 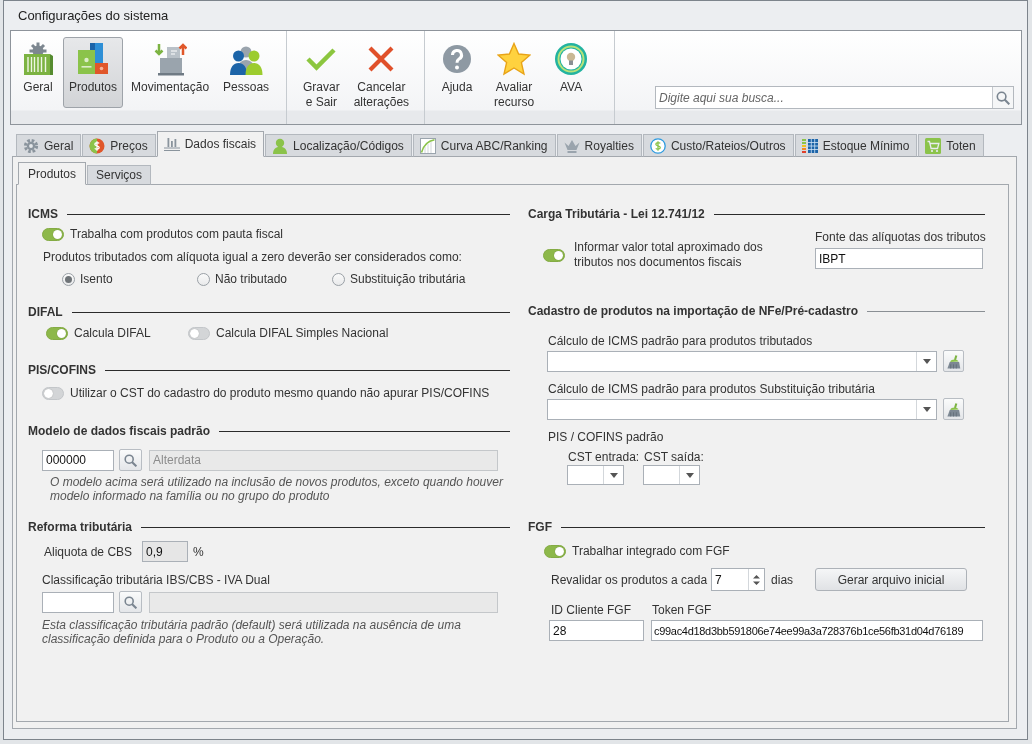 What do you see at coordinates (302, 333) in the screenshot?
I see `option-label: Calcula DIFAL Simples Nacional` at bounding box center [302, 333].